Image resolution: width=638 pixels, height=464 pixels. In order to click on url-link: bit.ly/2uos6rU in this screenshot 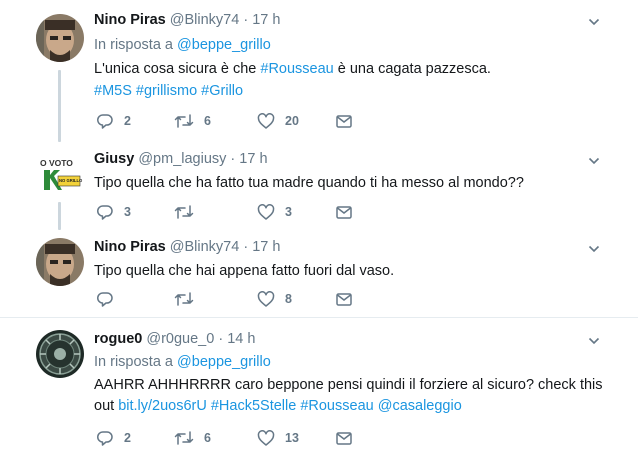, I will do `click(162, 406)`.